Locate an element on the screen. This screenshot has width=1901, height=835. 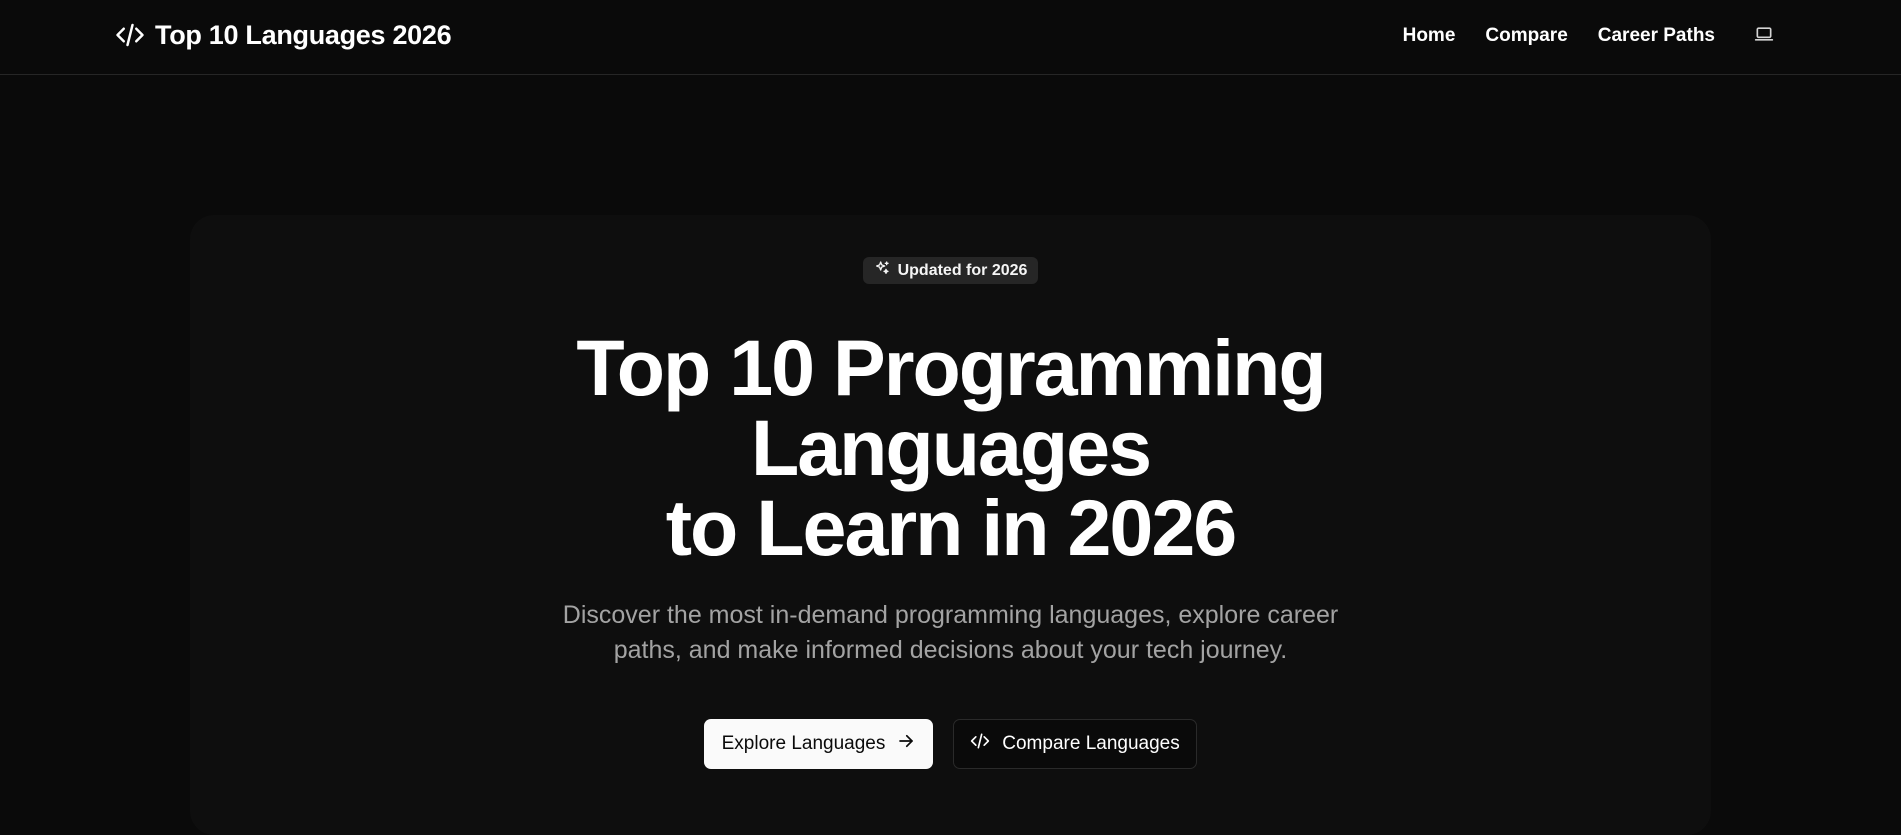
code-icon is located at coordinates (980, 744).